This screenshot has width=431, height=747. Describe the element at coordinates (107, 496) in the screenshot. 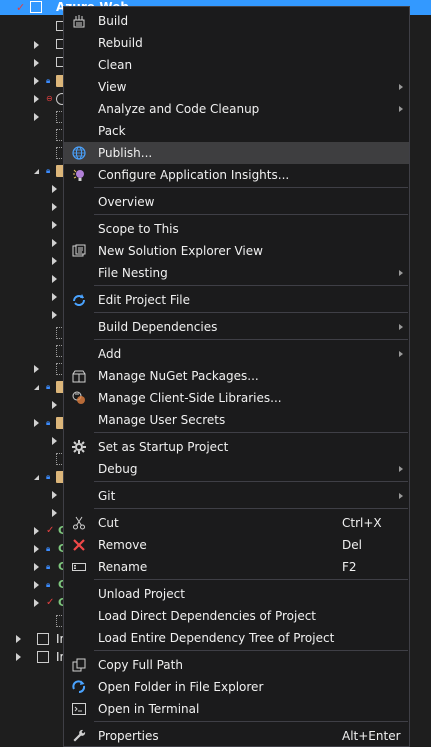

I see `menu-item-label: Git` at that location.